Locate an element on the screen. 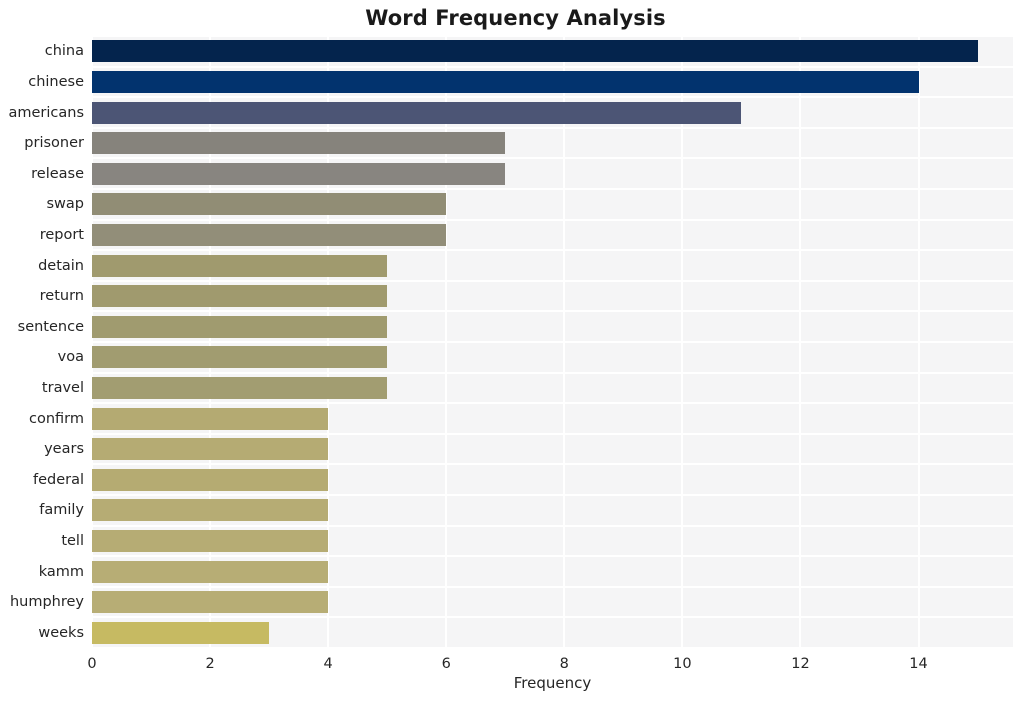  bar-chinese is located at coordinates (505, 81).